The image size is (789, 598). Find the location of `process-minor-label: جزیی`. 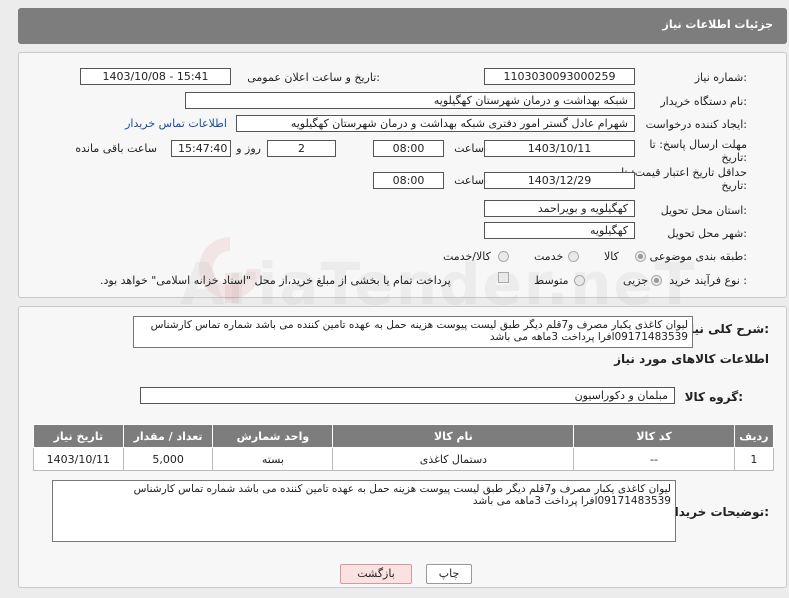

process-minor-label: جزیی is located at coordinates (636, 280).